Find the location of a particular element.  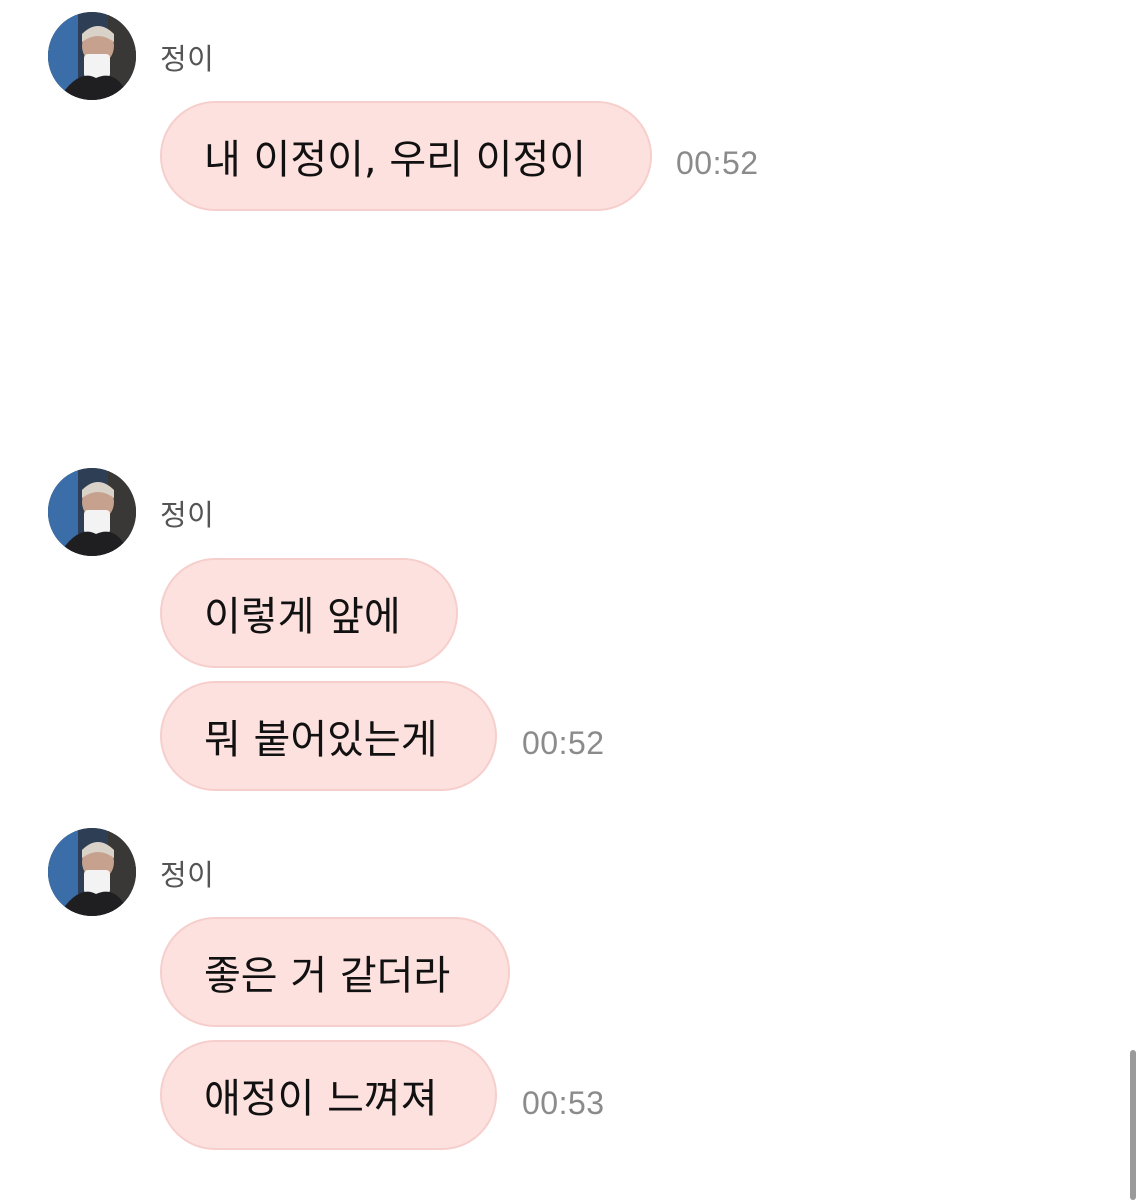

scrollbar is located at coordinates (1133, 1125).